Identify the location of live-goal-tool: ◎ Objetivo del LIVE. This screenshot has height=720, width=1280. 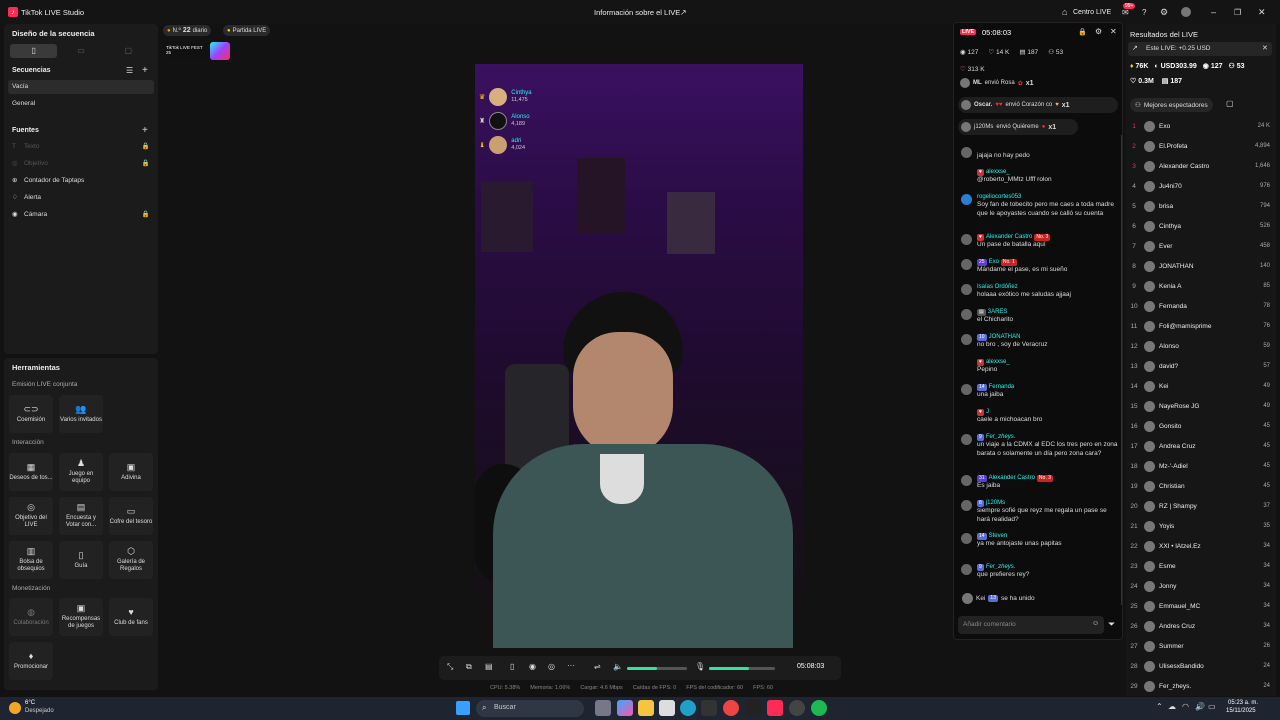
(31, 516).